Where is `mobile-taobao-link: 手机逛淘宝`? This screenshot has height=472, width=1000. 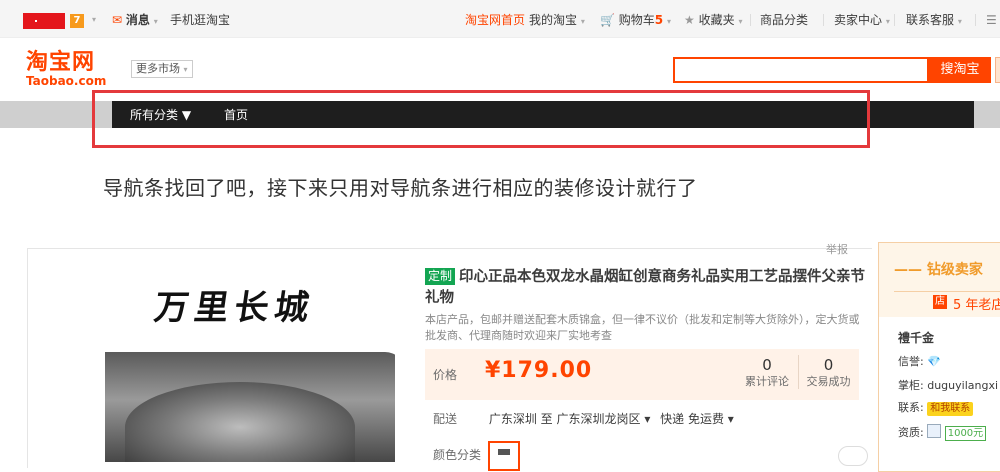
mobile-taobao-link: 手机逛淘宝 is located at coordinates (200, 20).